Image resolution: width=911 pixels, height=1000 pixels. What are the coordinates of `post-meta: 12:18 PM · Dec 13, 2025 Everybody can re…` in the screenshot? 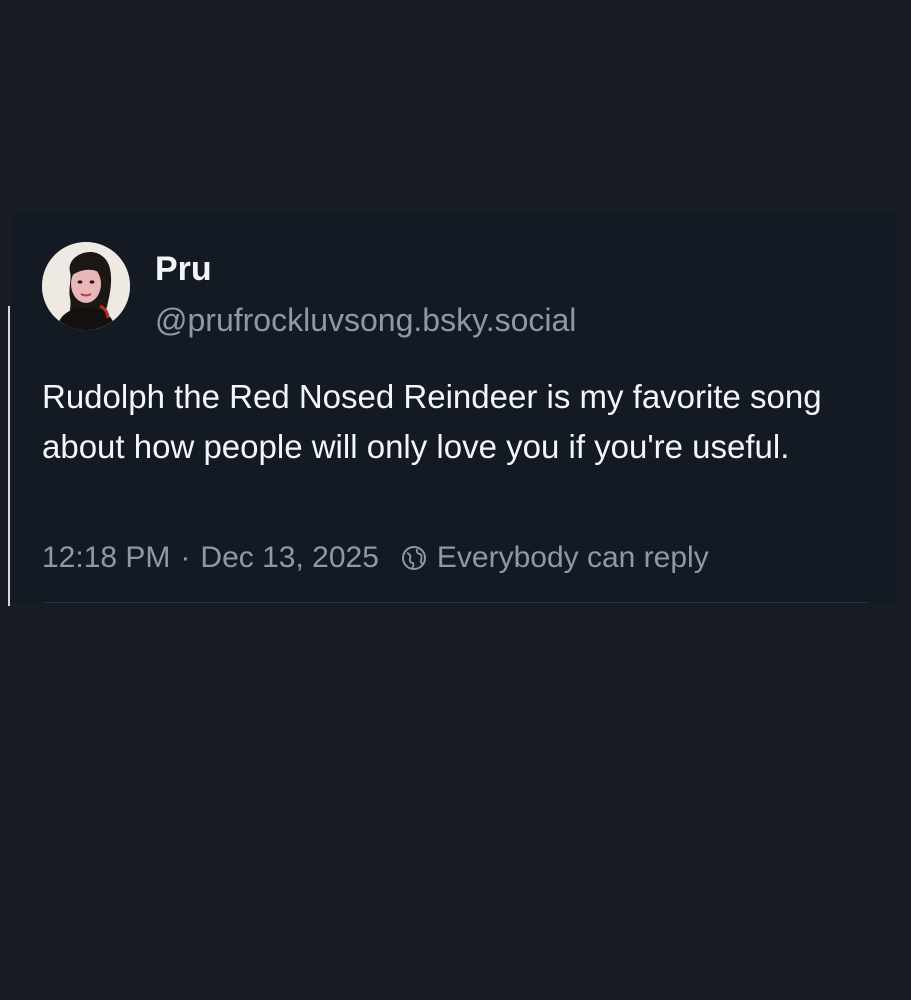 It's located at (375, 558).